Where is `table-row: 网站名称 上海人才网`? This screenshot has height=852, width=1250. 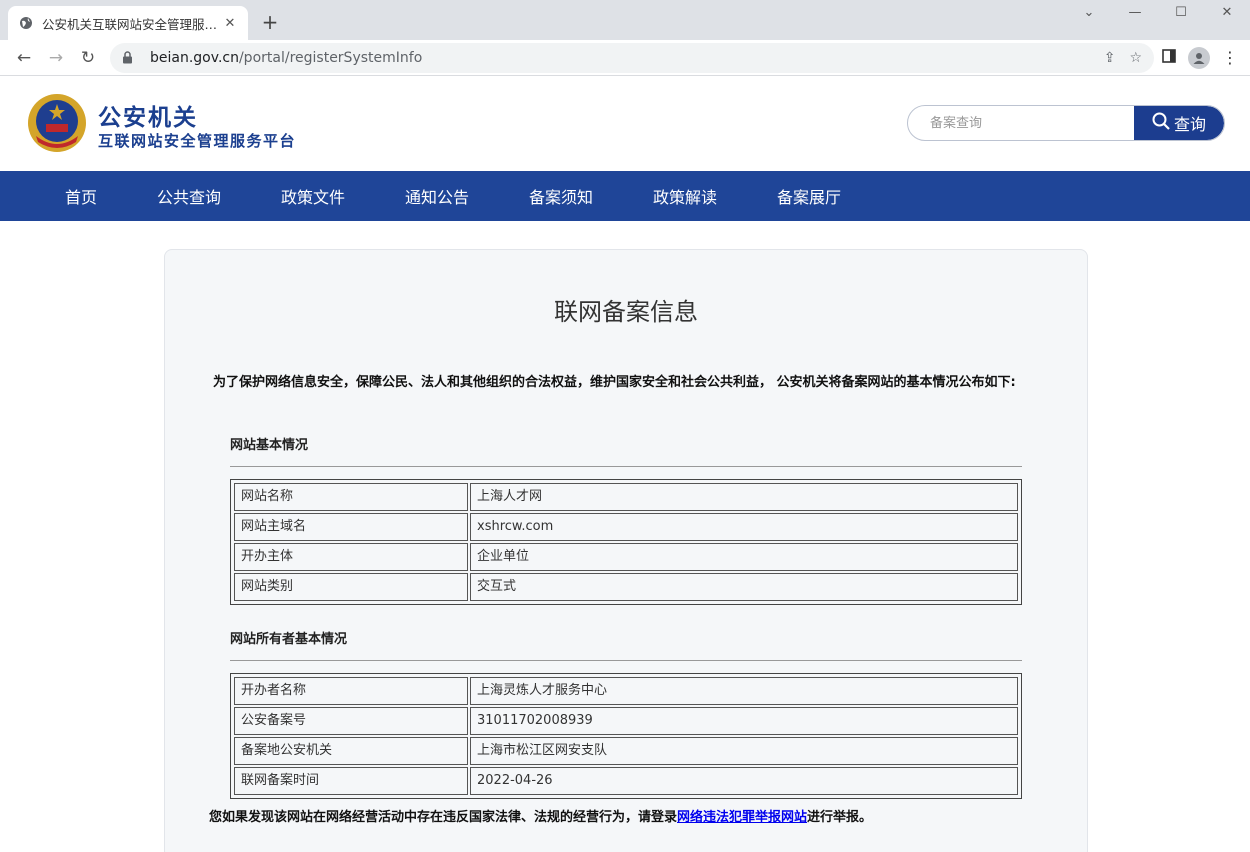
table-row: 网站名称 上海人才网 is located at coordinates (626, 497).